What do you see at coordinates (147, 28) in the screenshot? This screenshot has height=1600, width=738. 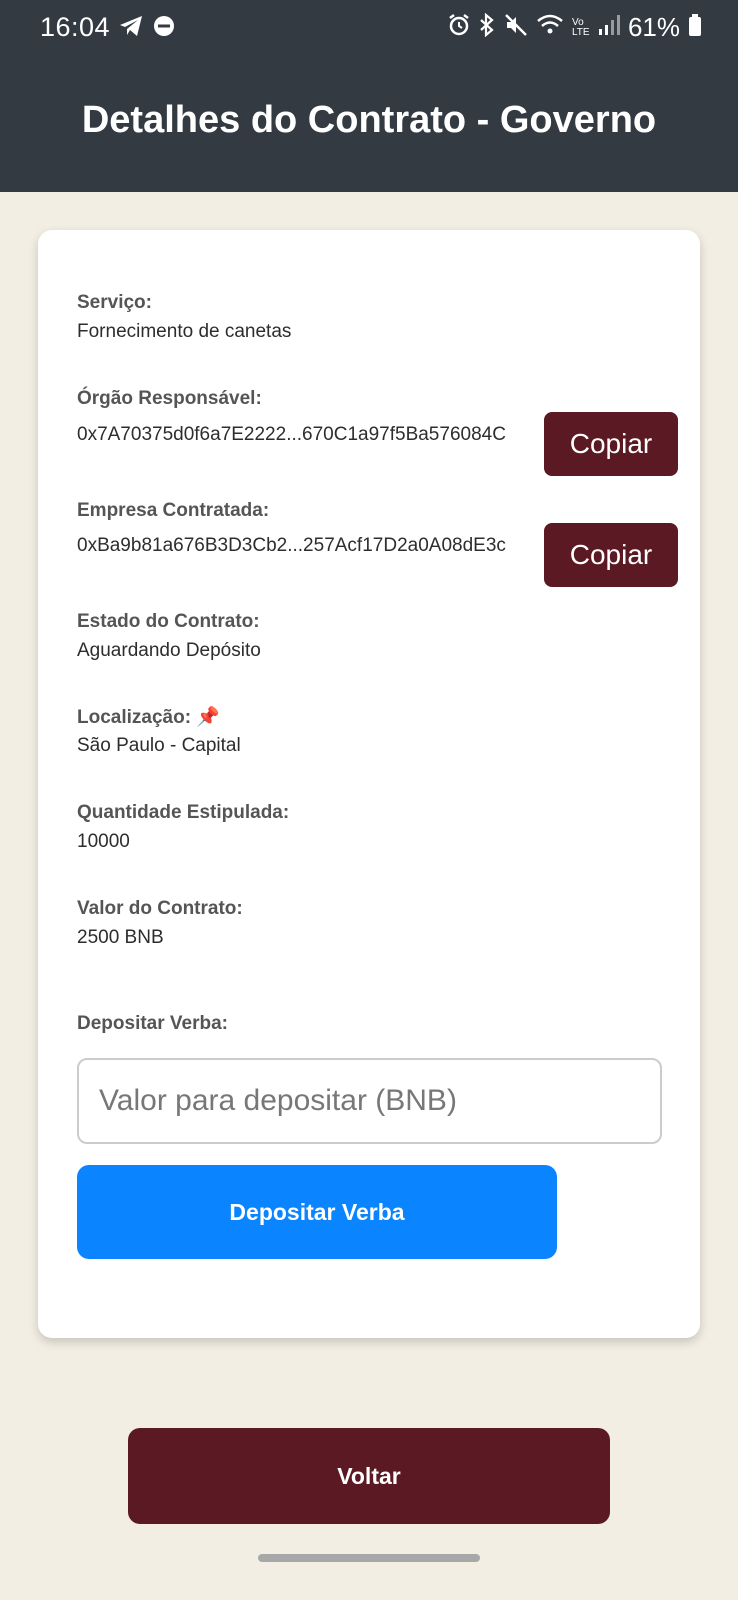 I see `status-left-icons` at bounding box center [147, 28].